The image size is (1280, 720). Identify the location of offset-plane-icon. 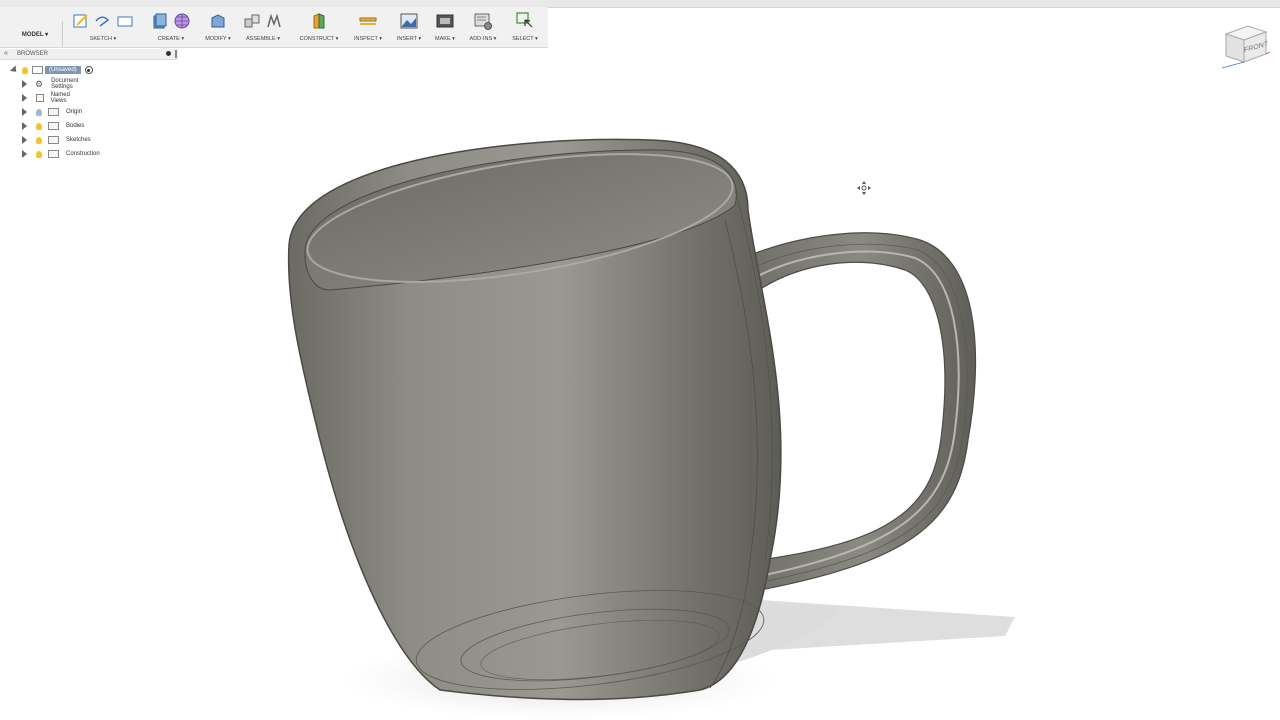
(319, 21).